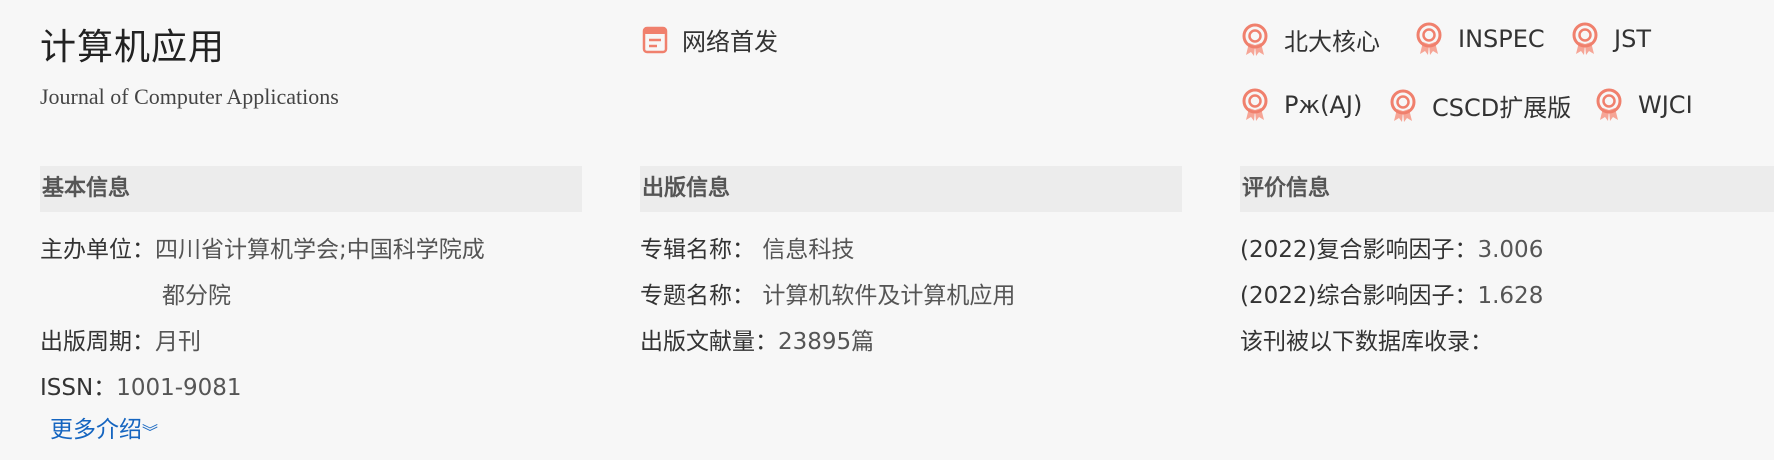 This screenshot has height=460, width=1774. What do you see at coordinates (311, 189) in the screenshot?
I see `basic-info-heading: 基本信息` at bounding box center [311, 189].